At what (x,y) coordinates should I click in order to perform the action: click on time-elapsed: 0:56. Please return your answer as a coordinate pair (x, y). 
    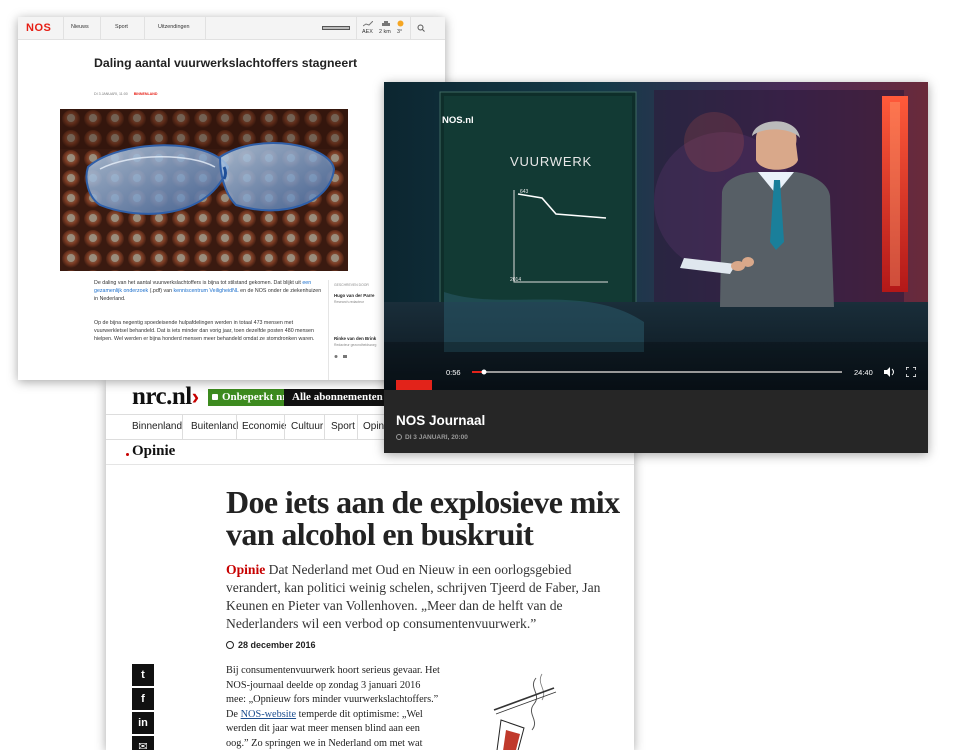
    Looking at the image, I should click on (453, 372).